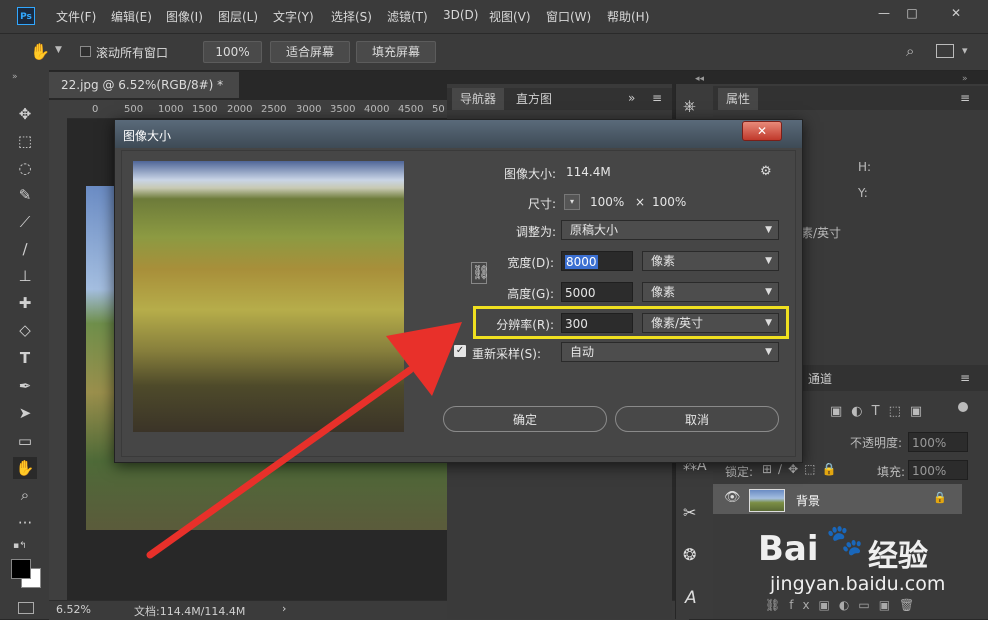 The height and width of the screenshot is (620, 988). What do you see at coordinates (898, 556) in the screenshot?
I see `watermark-brand2: 经验` at bounding box center [898, 556].